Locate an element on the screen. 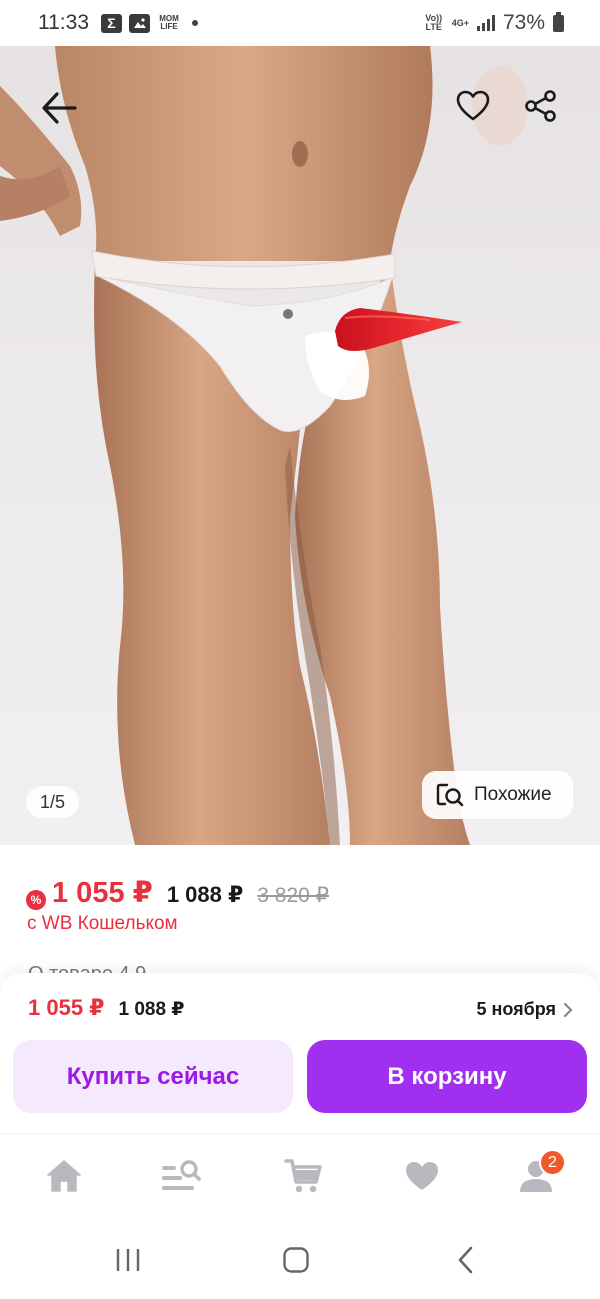 This screenshot has height=1299, width=600. gallery-icon is located at coordinates (139, 23).